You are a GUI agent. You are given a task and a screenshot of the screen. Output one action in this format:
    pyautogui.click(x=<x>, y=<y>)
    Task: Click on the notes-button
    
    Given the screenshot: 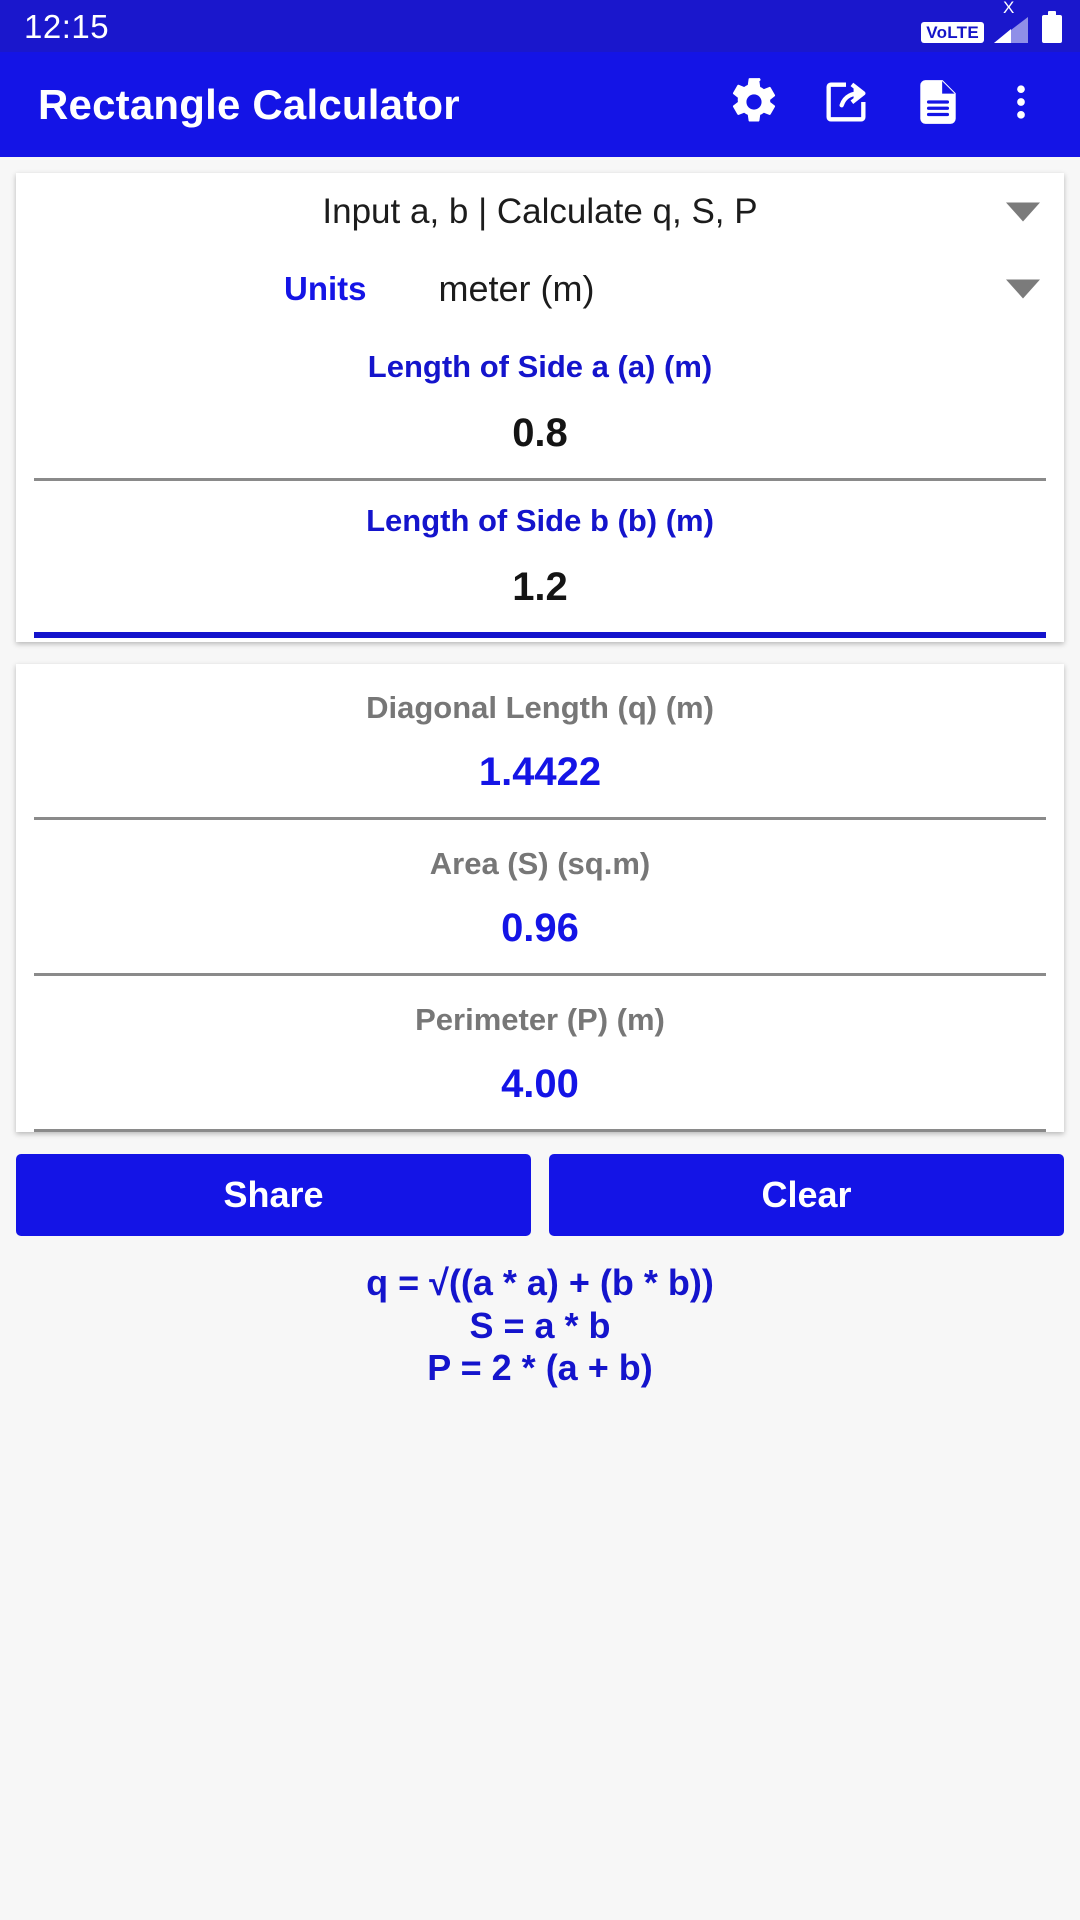 What is the action you would take?
    pyautogui.click(x=938, y=105)
    